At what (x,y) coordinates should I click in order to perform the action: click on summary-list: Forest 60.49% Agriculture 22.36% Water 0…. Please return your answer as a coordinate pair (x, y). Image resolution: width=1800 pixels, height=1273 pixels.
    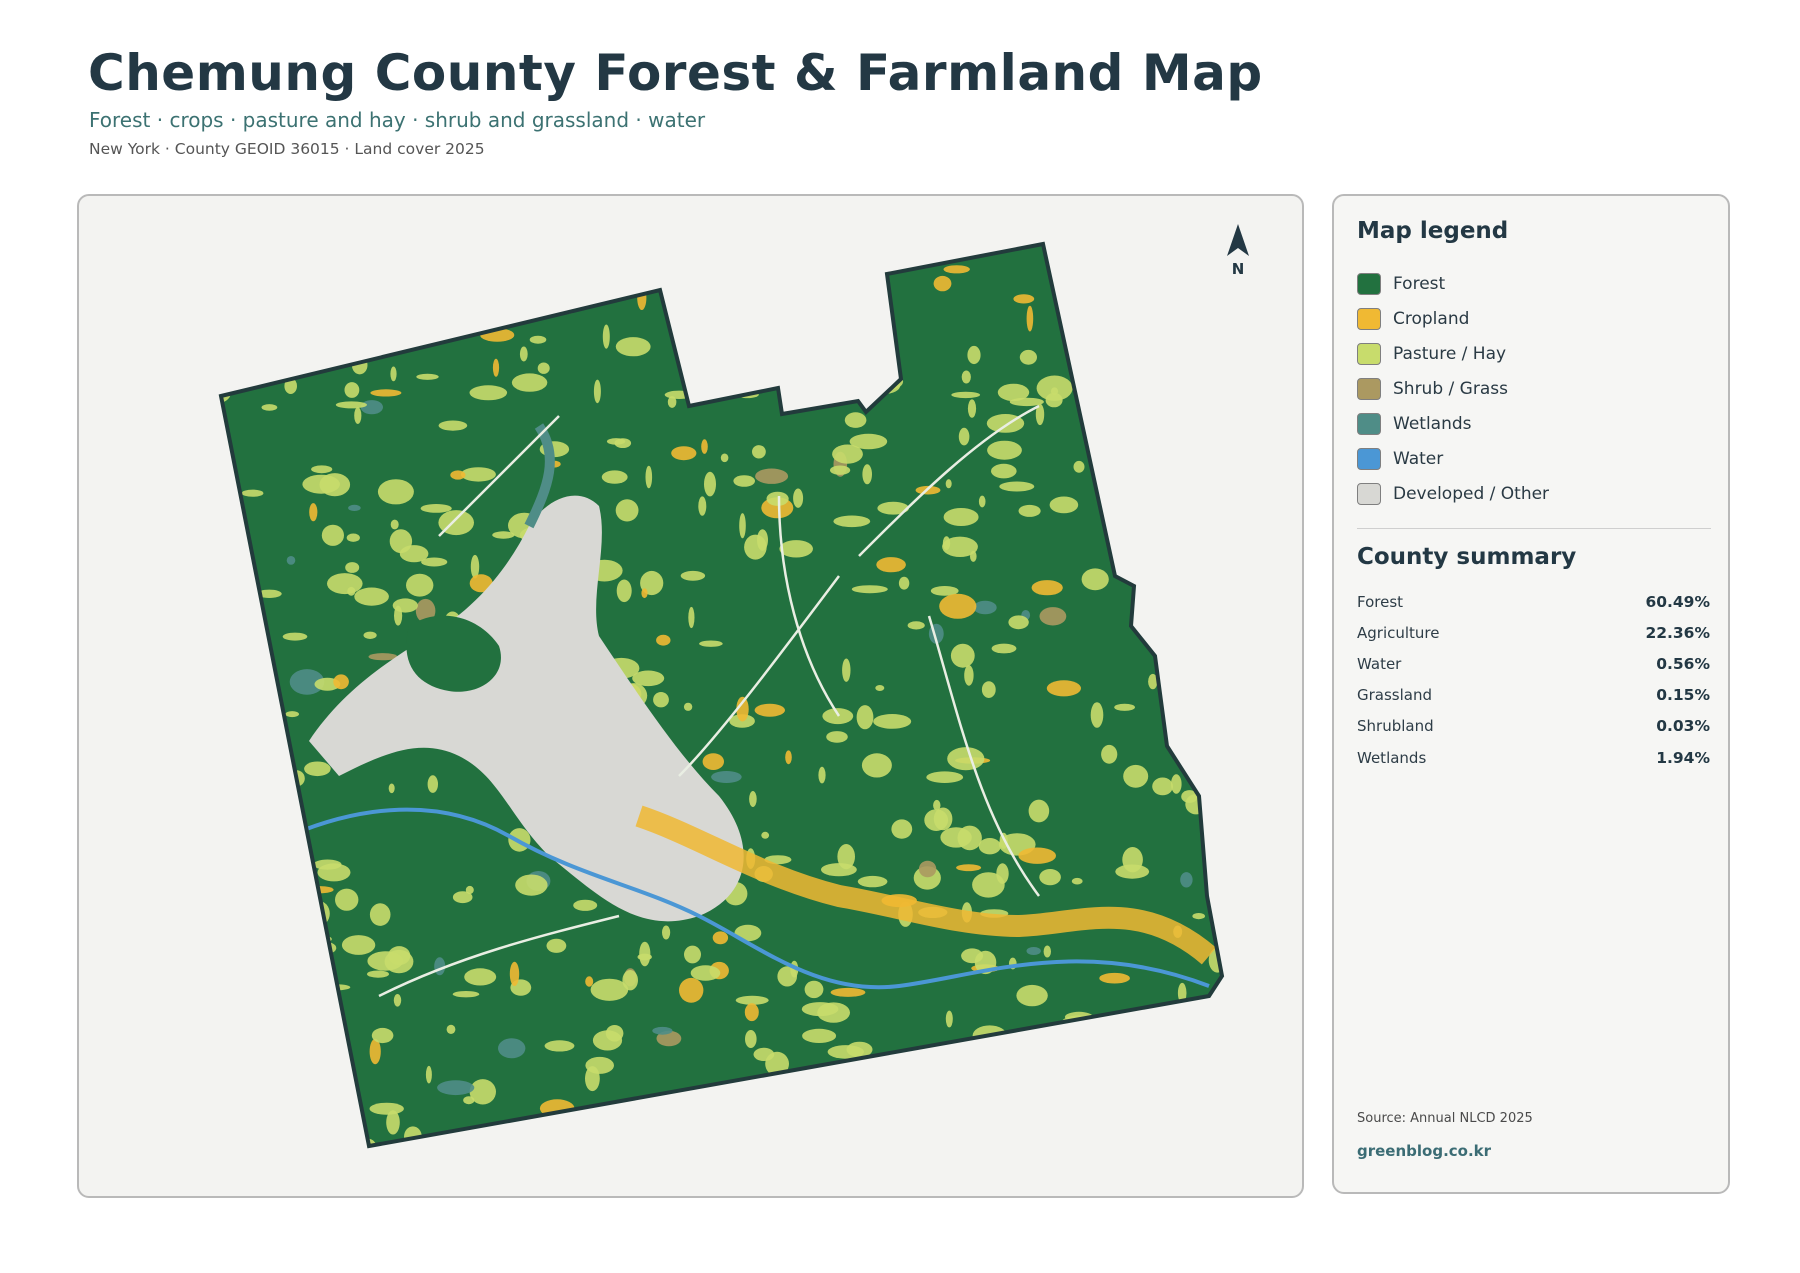
    Looking at the image, I should click on (1533, 679).